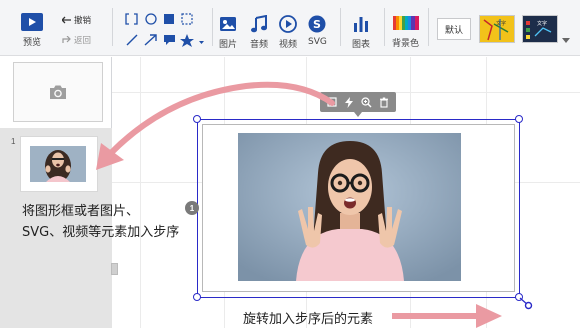 The width and height of the screenshot is (580, 328). Describe the element at coordinates (447, 316) in the screenshot. I see `right-arrow` at that location.